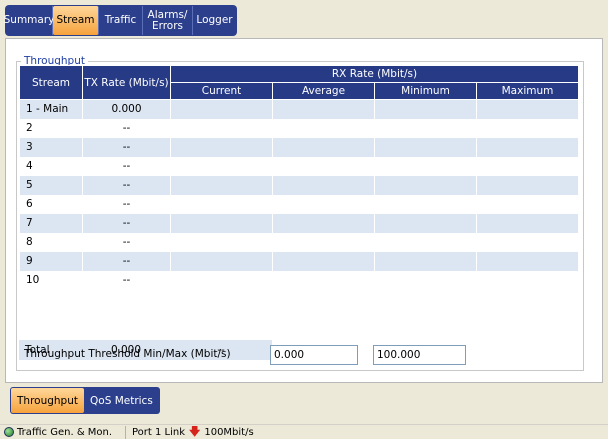  I want to click on stream-cell: 9, so click(51, 261).